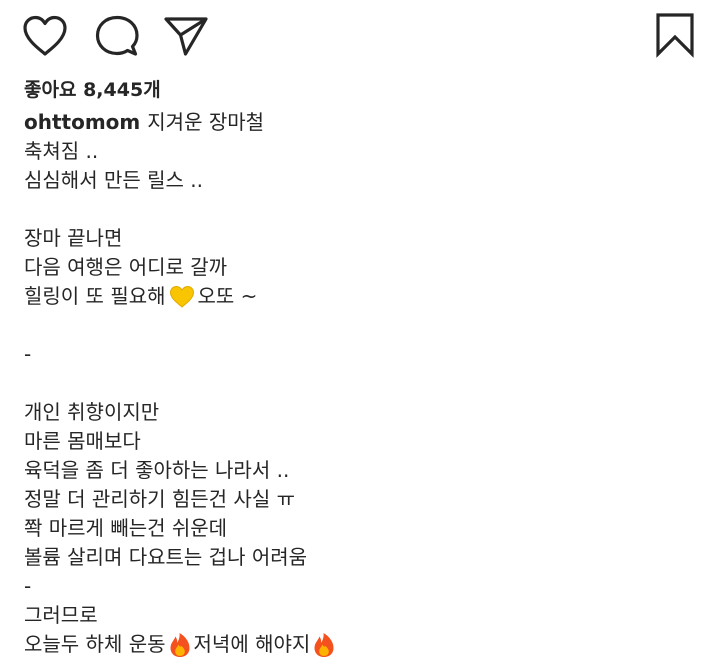 Image resolution: width=720 pixels, height=669 pixels. What do you see at coordinates (364, 122) in the screenshot?
I see `caption-line: ohttomom 지겨운 장마철` at bounding box center [364, 122].